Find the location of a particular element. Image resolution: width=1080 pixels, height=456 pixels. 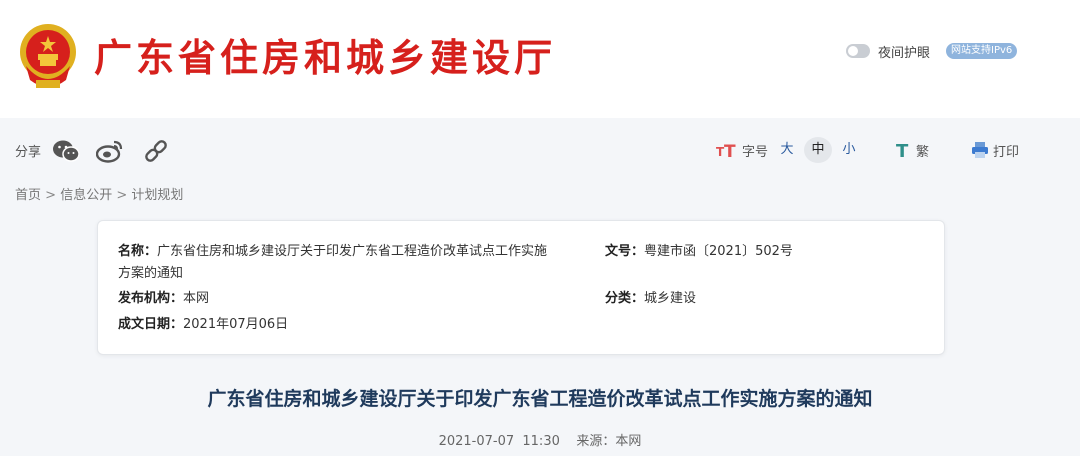

source-value: 本网 is located at coordinates (628, 441).